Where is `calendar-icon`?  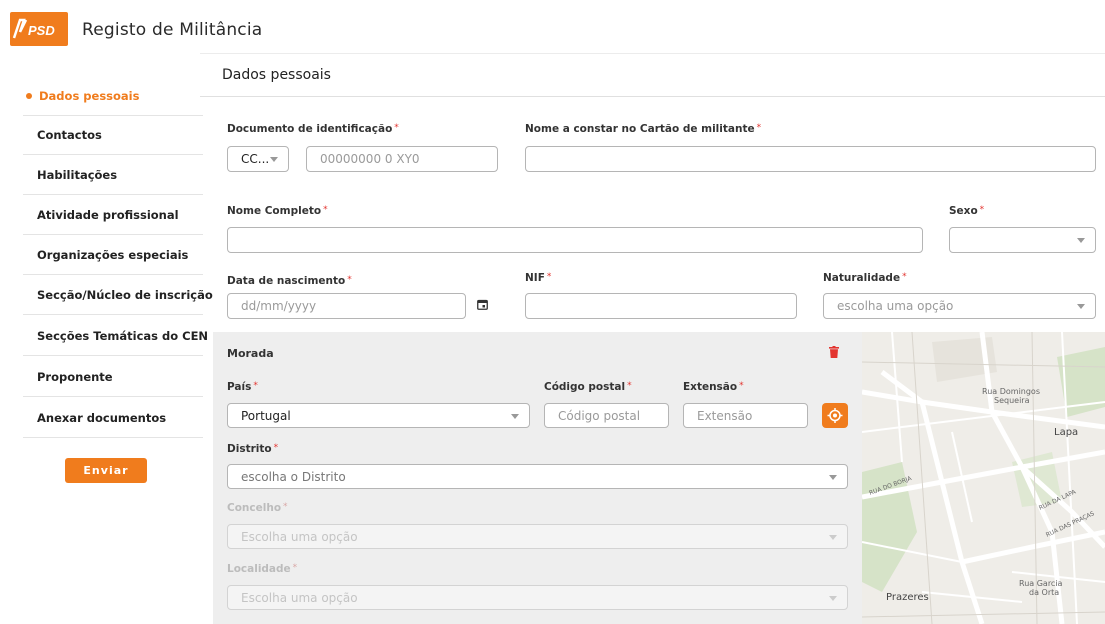
calendar-icon is located at coordinates (482, 304).